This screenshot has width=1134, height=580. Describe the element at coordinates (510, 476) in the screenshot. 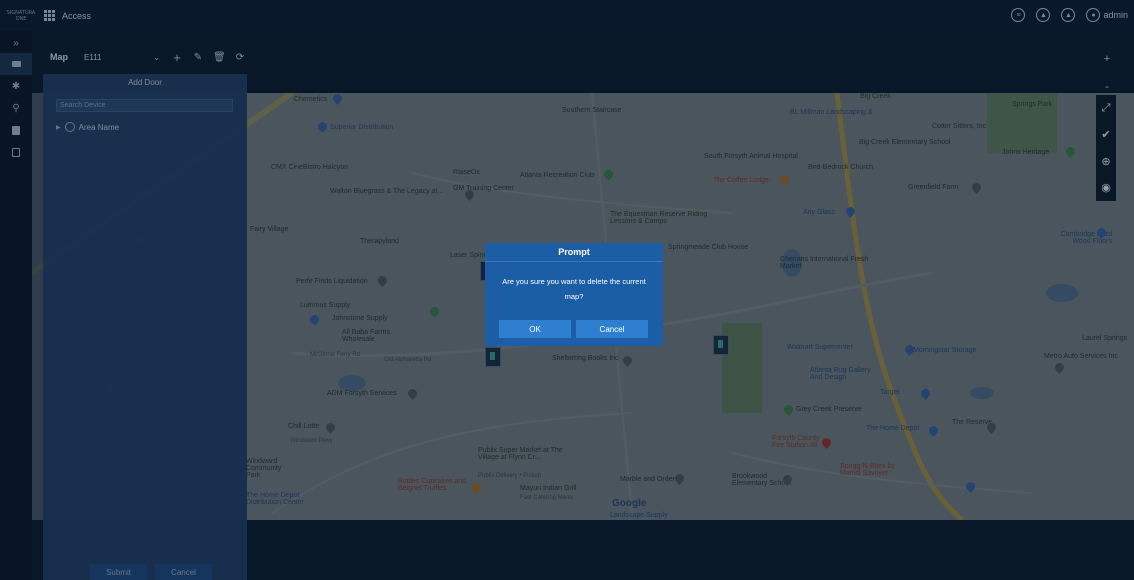

I see `map-label: Publix Delivery • Pickup` at that location.